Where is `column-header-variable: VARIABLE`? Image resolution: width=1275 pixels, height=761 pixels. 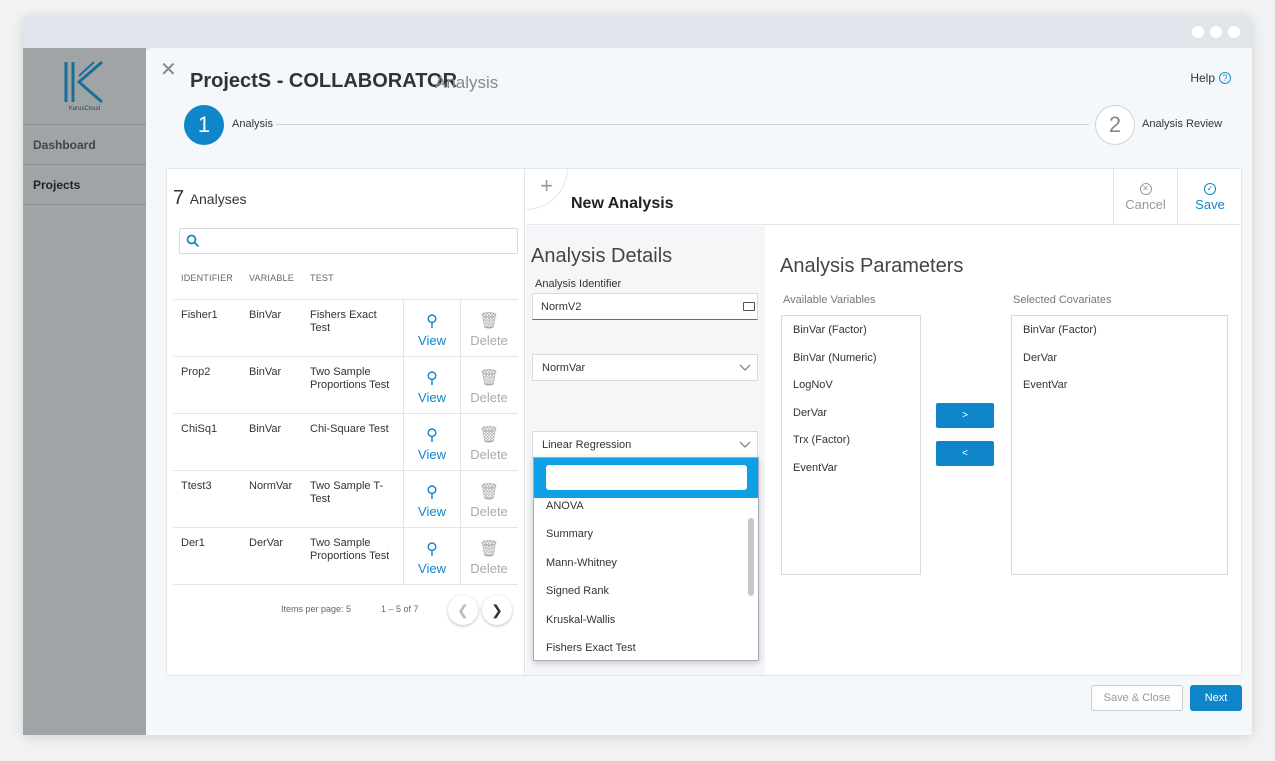
column-header-variable: VARIABLE is located at coordinates (271, 278).